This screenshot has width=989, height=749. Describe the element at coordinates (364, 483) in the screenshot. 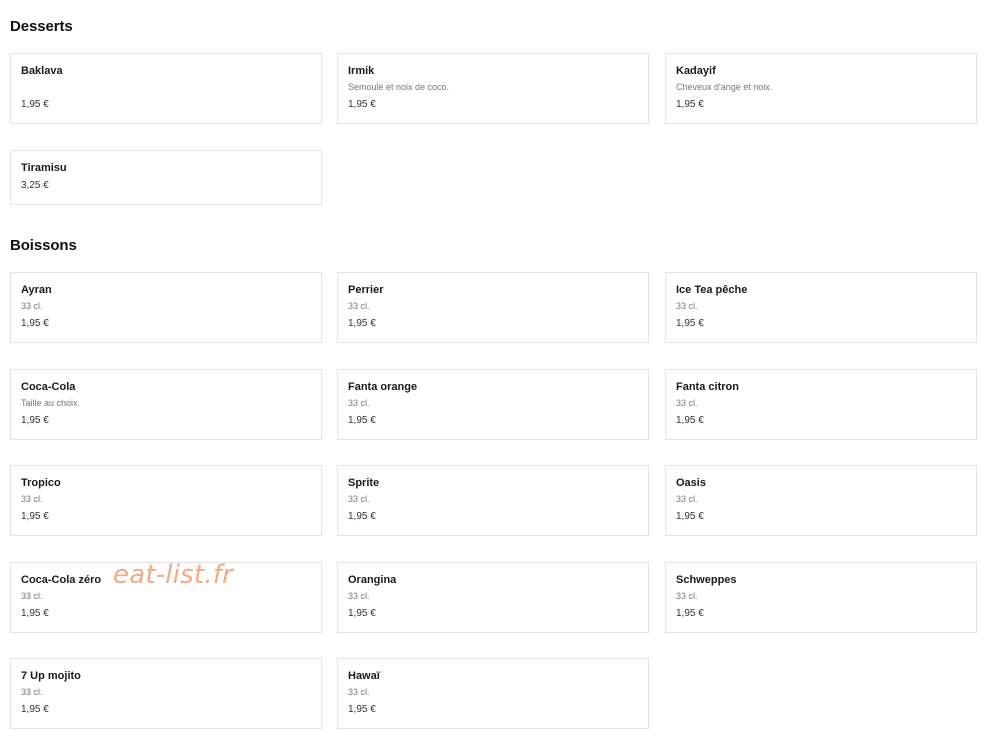

I see `item-name: Sprite` at that location.